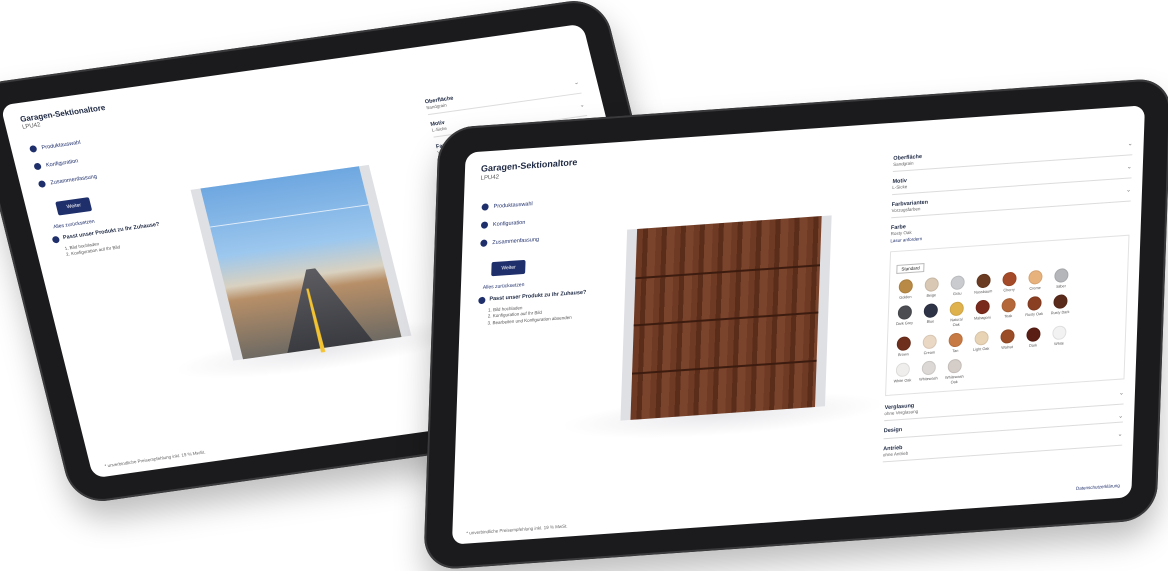 Image resolution: width=1168 pixels, height=571 pixels. Describe the element at coordinates (929, 353) in the screenshot. I see `swatch-label: Cream` at that location.